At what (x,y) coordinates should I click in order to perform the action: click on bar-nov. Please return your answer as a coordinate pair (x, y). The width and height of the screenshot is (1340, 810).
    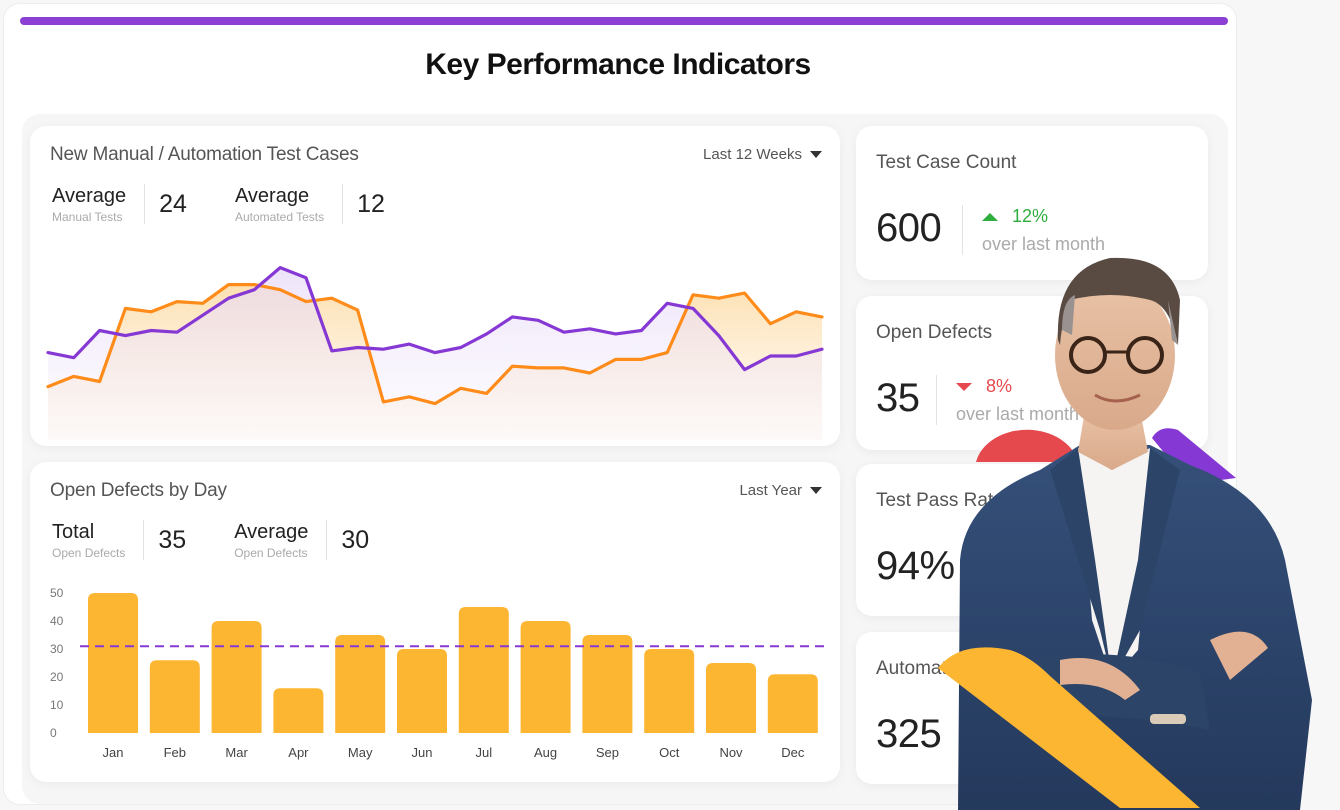
    Looking at the image, I should click on (731, 698).